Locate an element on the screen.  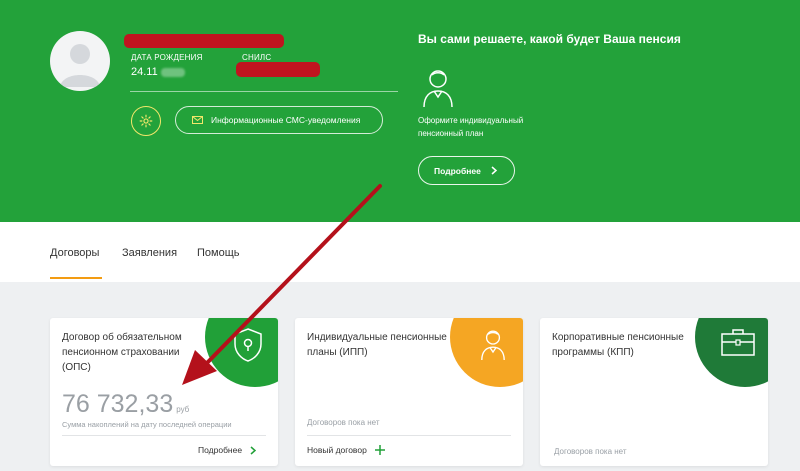
redacted-name is located at coordinates (204, 41).